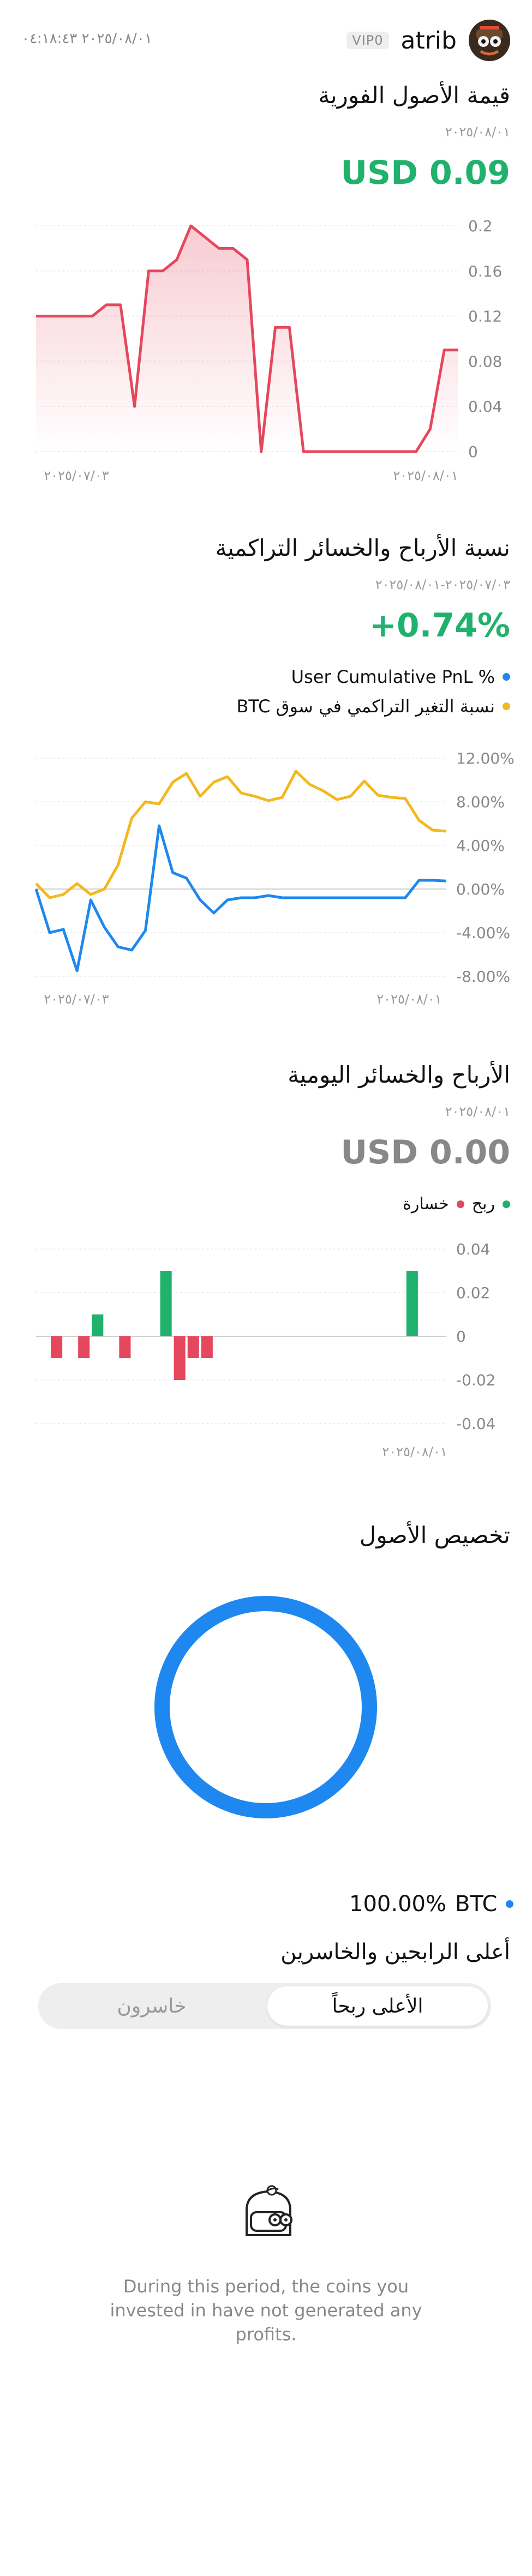 This screenshot has height=2576, width=532. Describe the element at coordinates (397, 1905) in the screenshot. I see `allocation-percent: 100.00%` at that location.